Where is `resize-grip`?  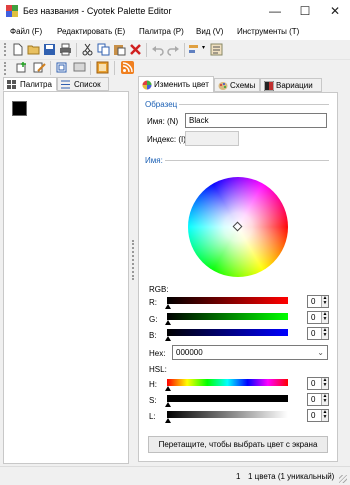 resize-grip is located at coordinates (343, 479).